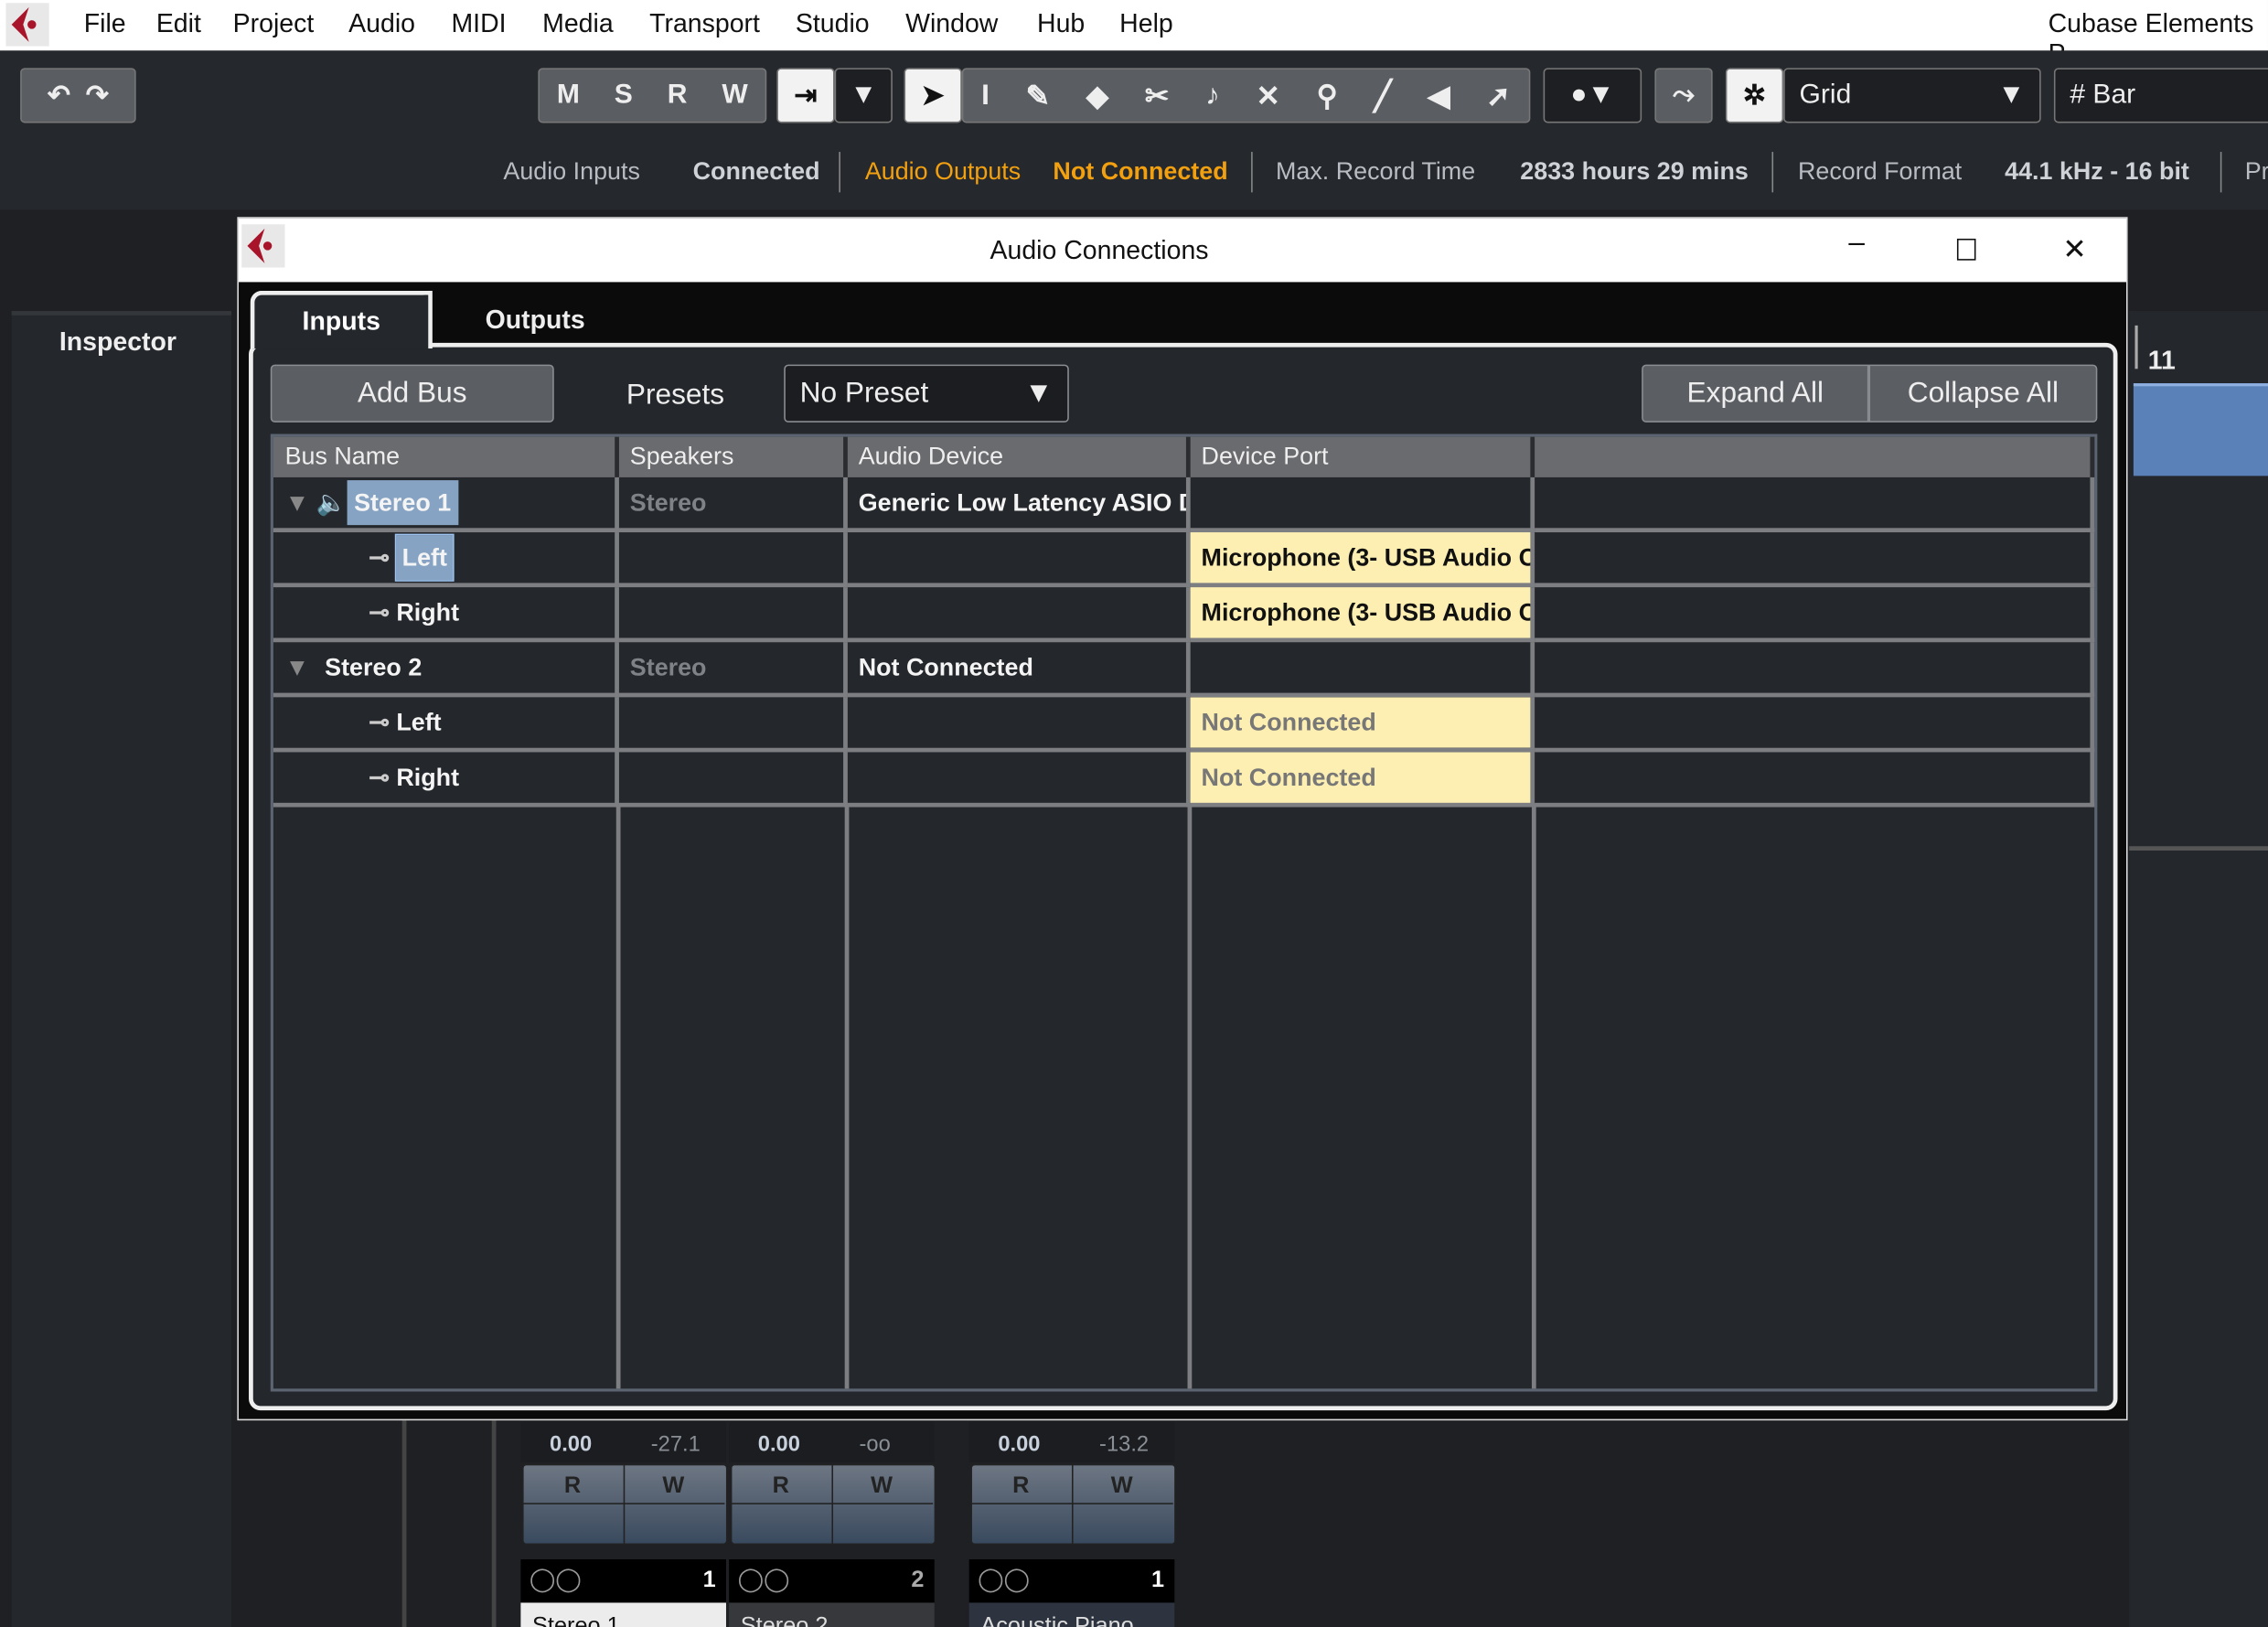 Image resolution: width=2268 pixels, height=1627 pixels. I want to click on menu-project: Project, so click(274, 23).